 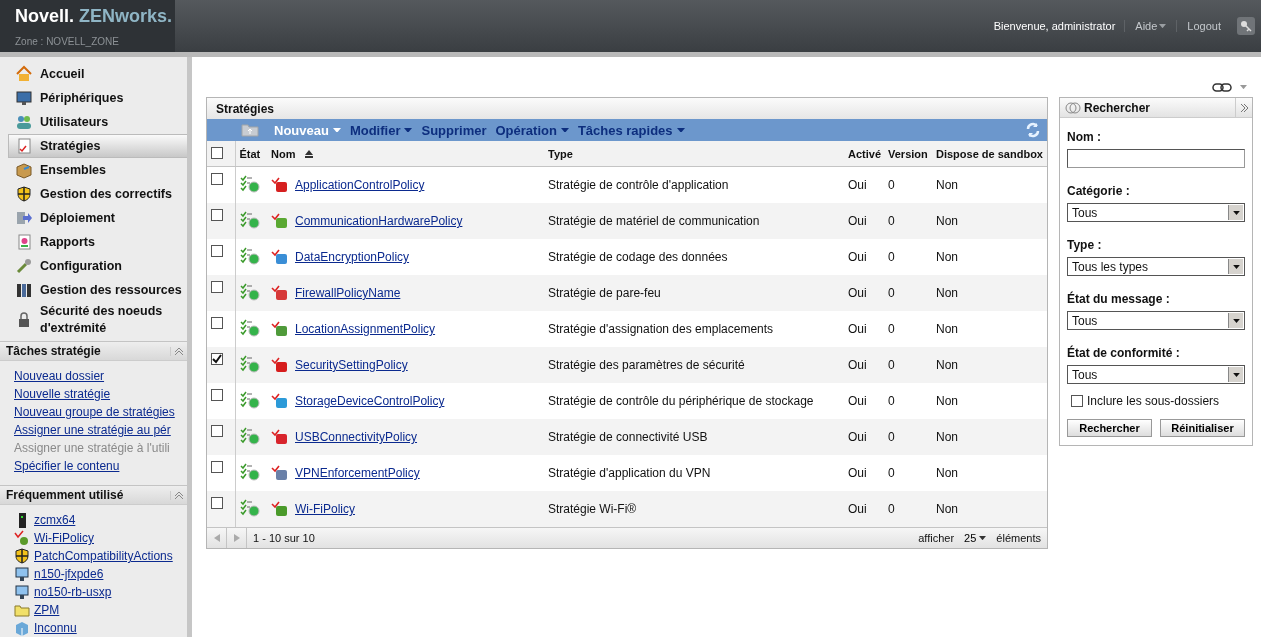 What do you see at coordinates (560, 153) in the screenshot?
I see `column-header: Type` at bounding box center [560, 153].